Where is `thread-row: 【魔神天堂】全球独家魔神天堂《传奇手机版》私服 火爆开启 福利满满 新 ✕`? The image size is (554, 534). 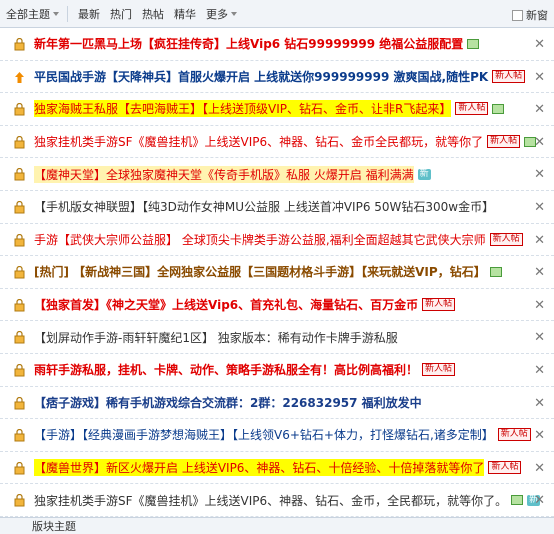 thread-row: 【魔神天堂】全球独家魔神天堂《传奇手机版》私服 火爆开启 福利满满 新 ✕ is located at coordinates (277, 174).